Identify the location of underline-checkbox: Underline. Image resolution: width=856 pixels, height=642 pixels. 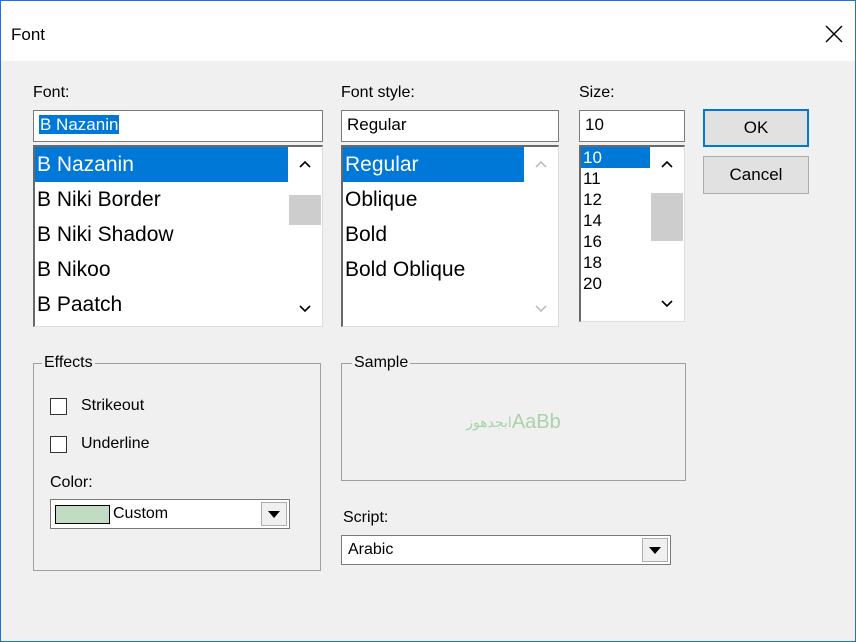
(99, 444).